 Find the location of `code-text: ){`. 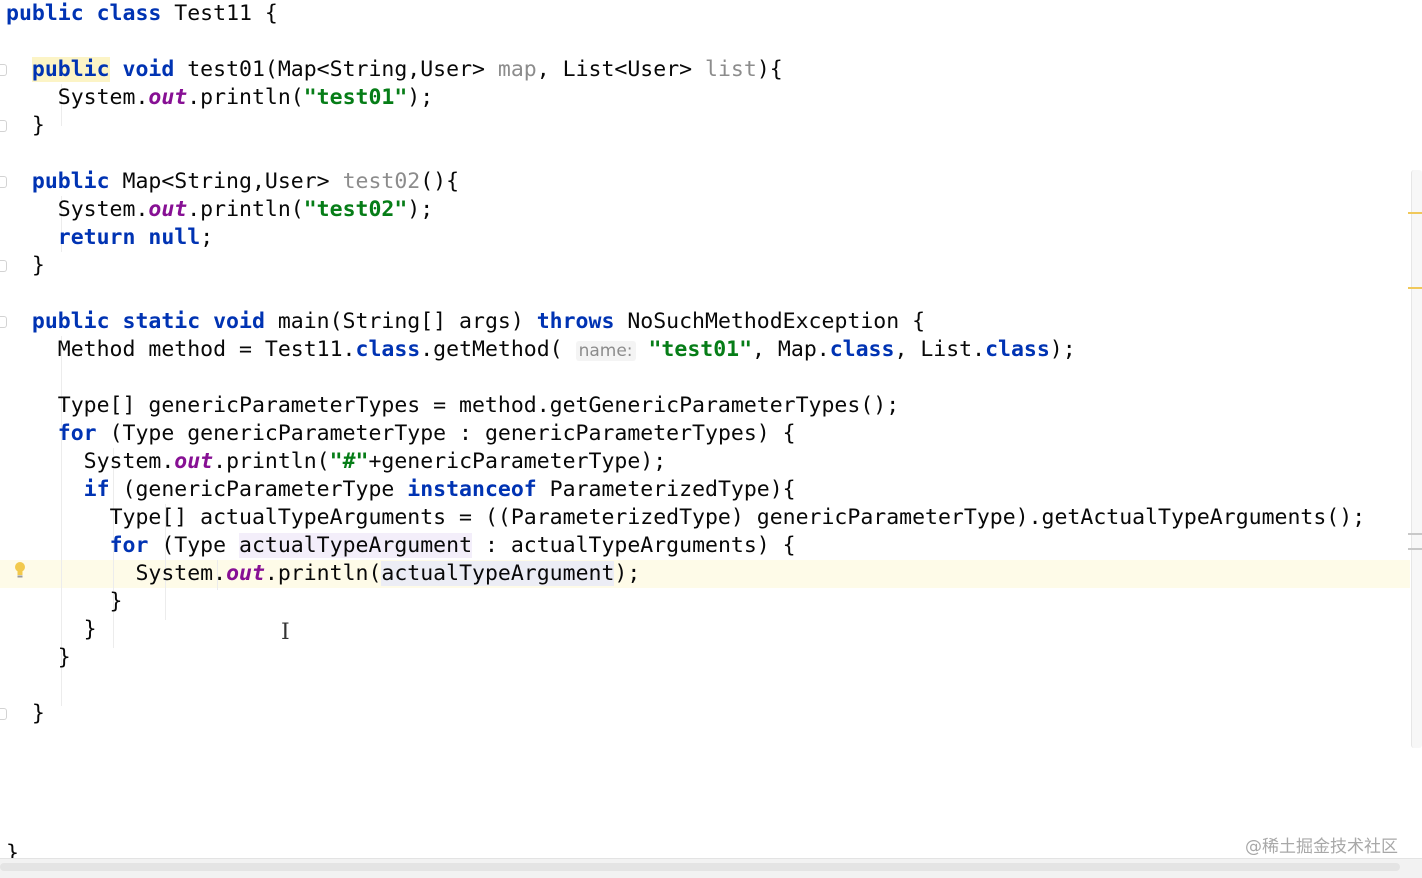

code-text: ){ is located at coordinates (769, 69).